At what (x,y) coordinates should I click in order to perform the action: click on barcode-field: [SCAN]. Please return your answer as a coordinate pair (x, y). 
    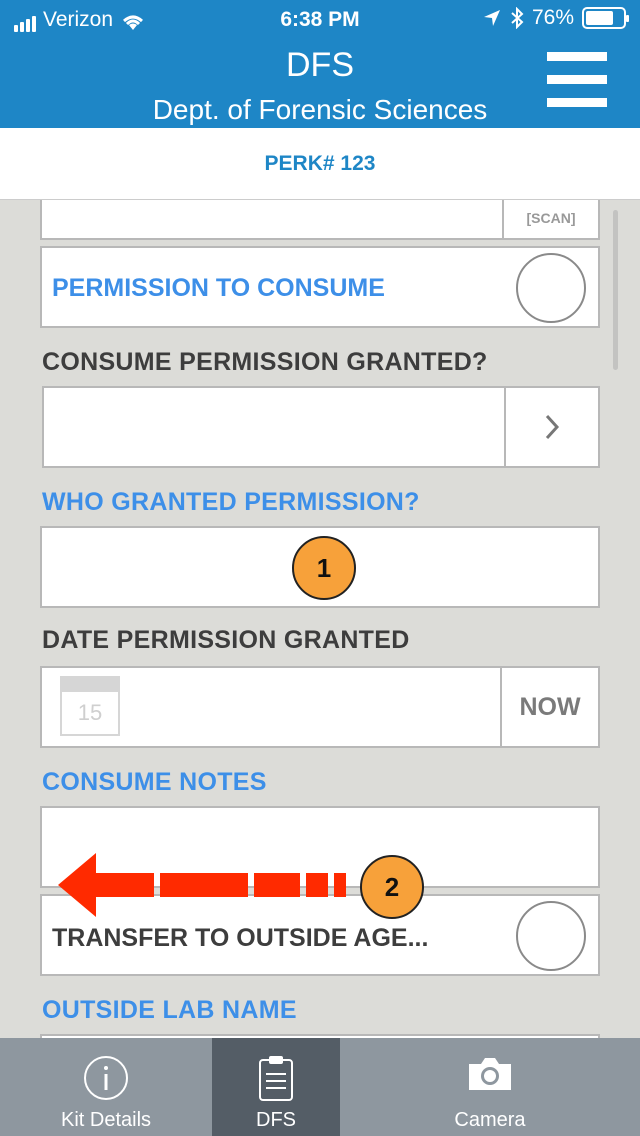
    Looking at the image, I should click on (320, 220).